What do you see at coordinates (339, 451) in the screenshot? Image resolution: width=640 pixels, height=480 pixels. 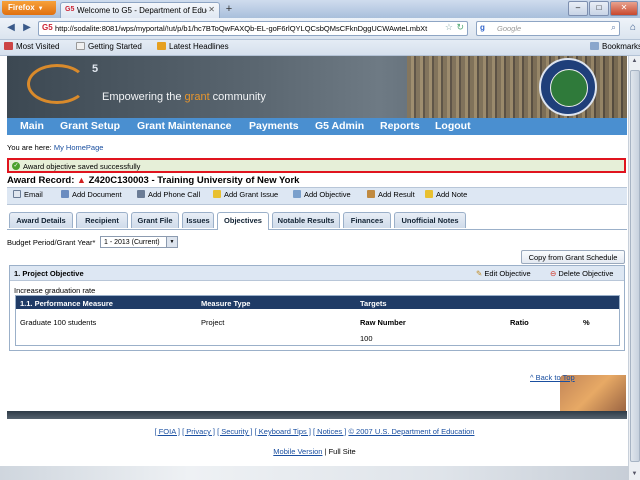 I see `full-site-label: | Full Site` at bounding box center [339, 451].